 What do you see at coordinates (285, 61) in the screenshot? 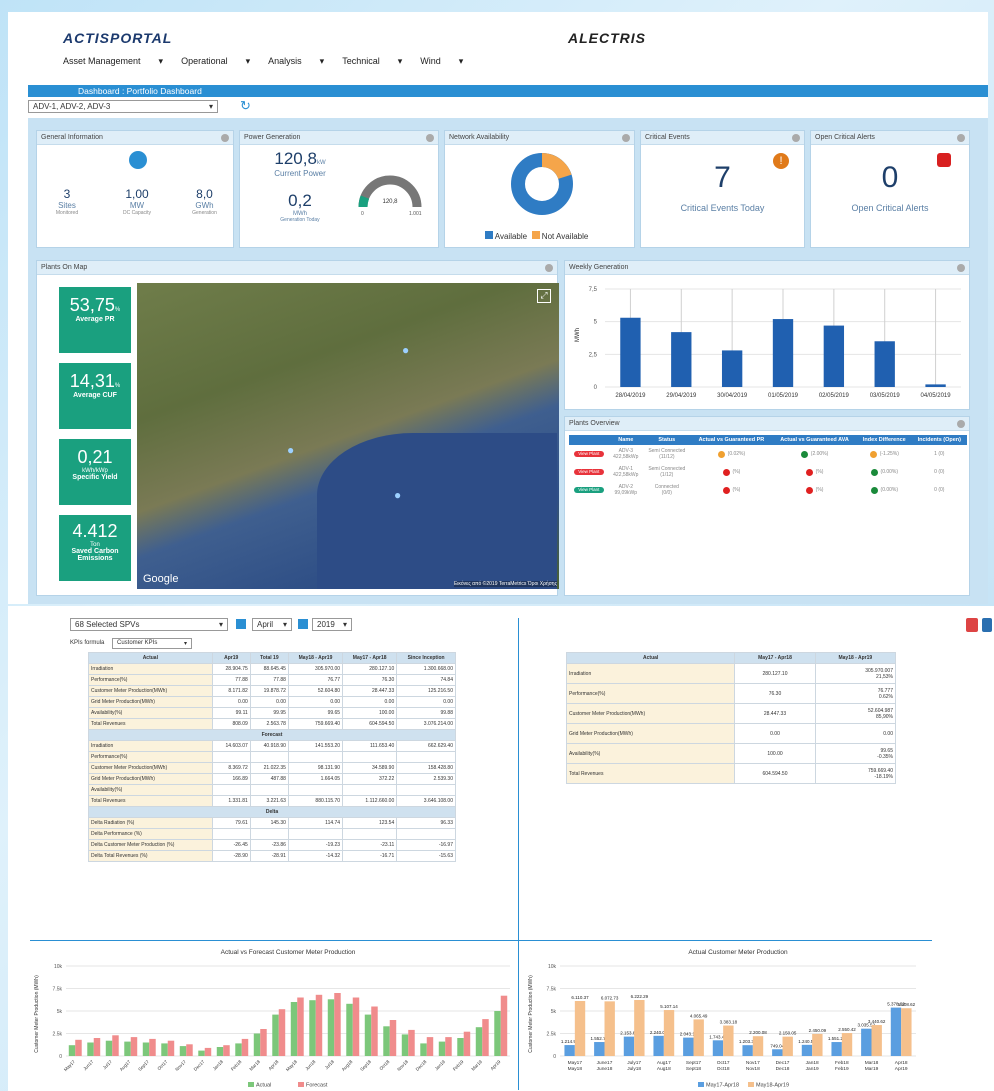
I see `nav-analysis: Analysis` at bounding box center [285, 61].